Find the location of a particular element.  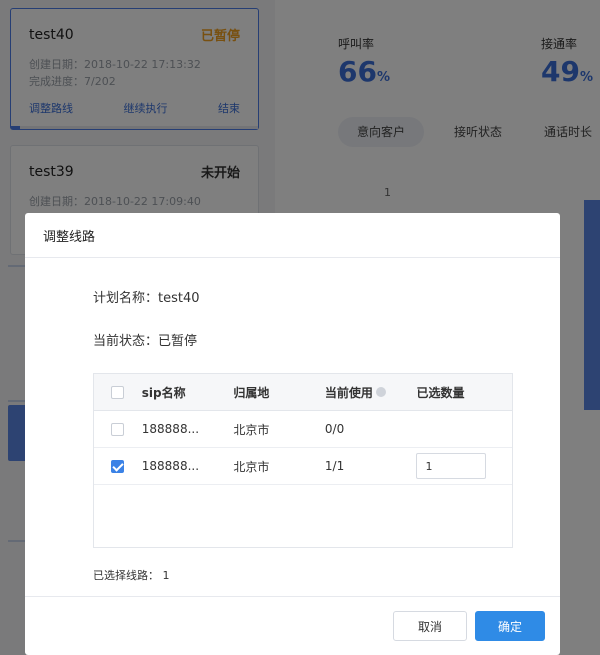

col-selected-qty: 已选数量 is located at coordinates (440, 392).